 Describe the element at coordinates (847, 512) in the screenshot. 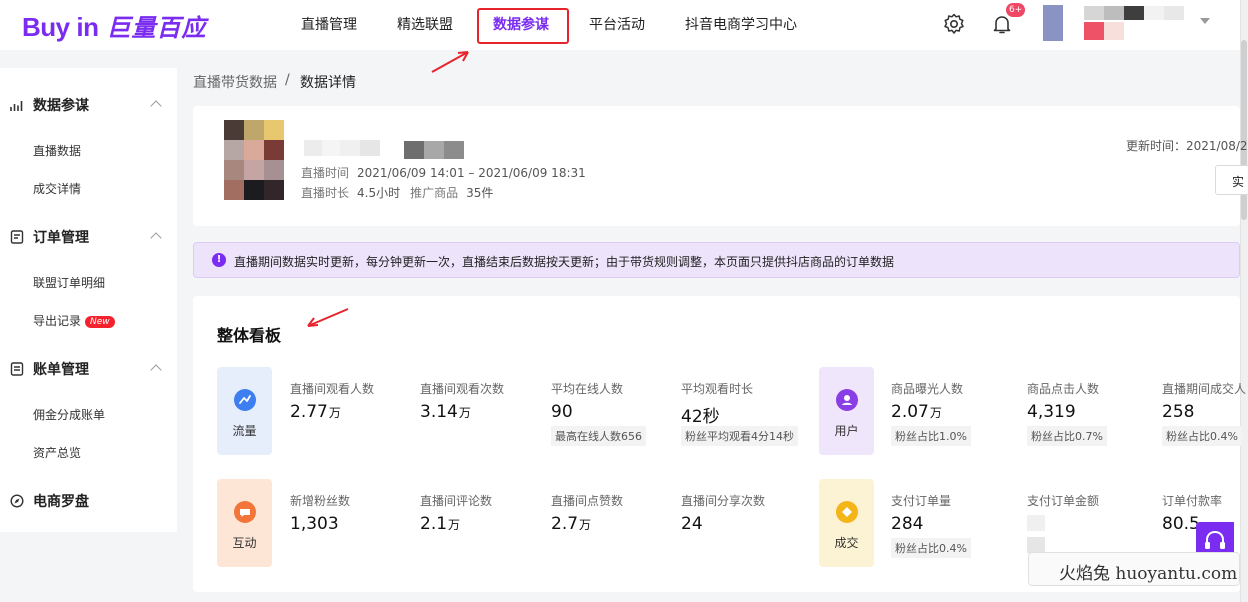

I see `diamond-icon` at that location.